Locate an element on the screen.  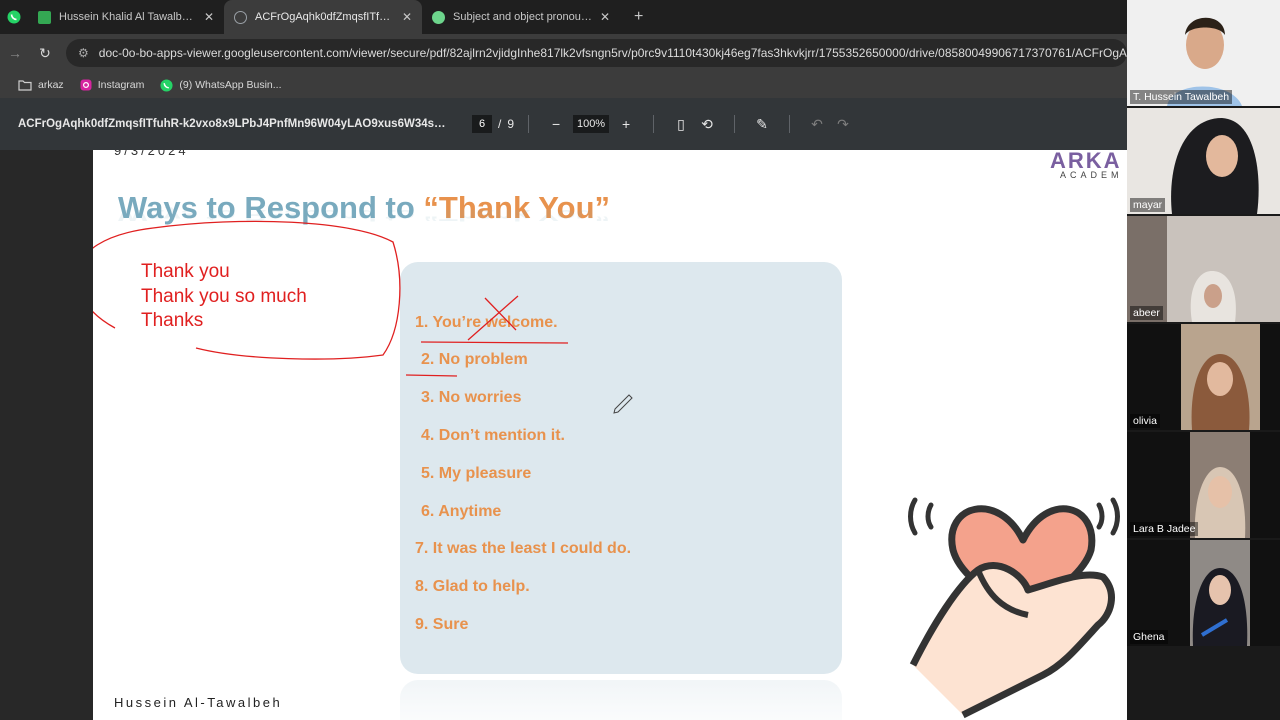
reload-icon: ↻ is located at coordinates (45, 53).